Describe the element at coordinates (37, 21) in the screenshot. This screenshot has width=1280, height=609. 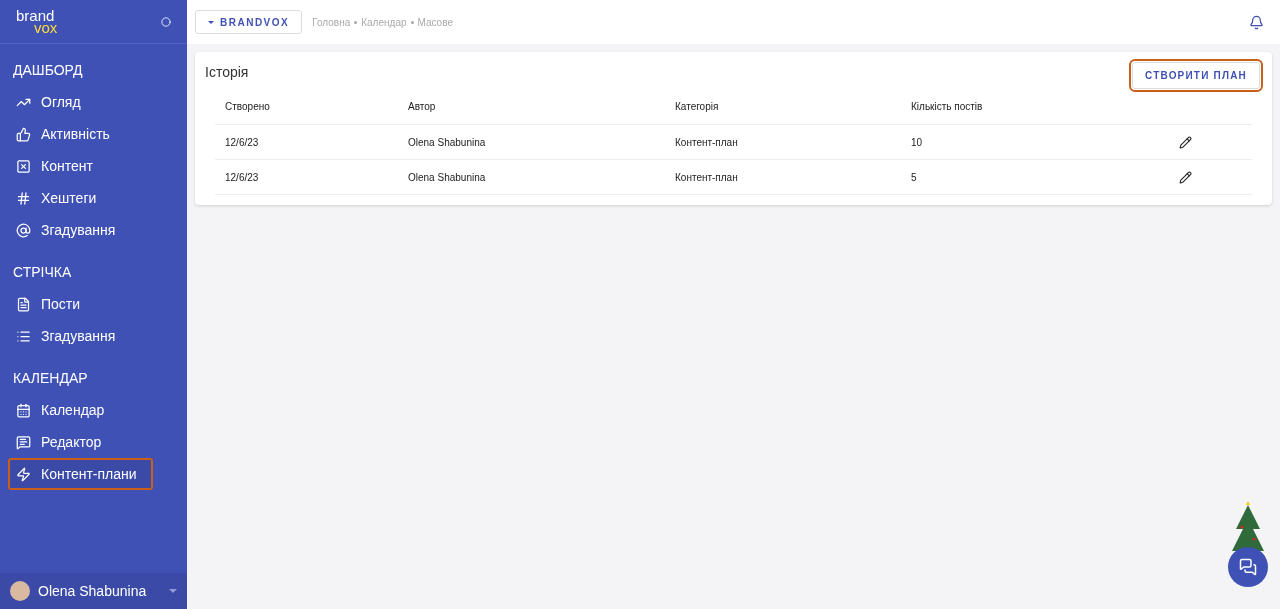
I see `logo: brand vox` at that location.